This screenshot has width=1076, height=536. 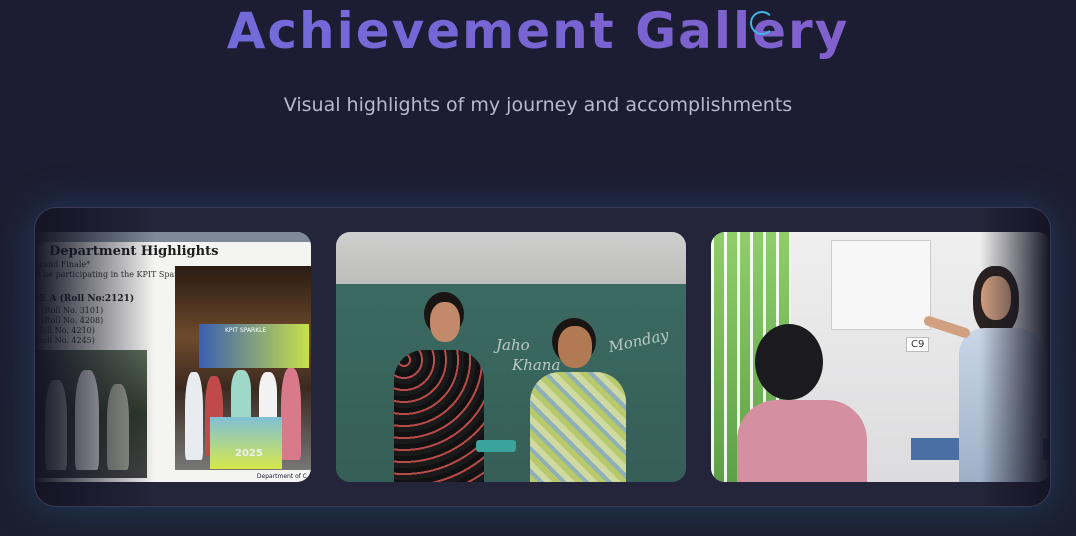 I want to click on banner-text: KPIT SPARKLE, so click(x=246, y=330).